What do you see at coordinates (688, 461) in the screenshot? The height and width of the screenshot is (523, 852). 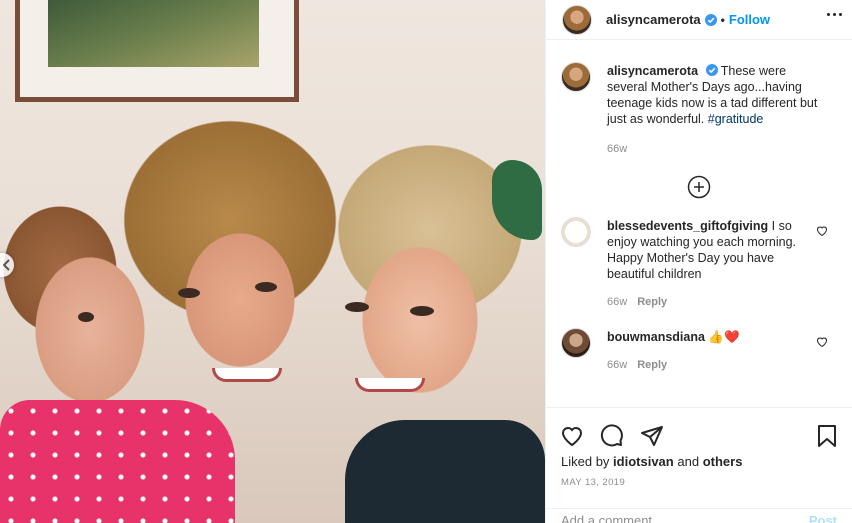 I see `likes-and: and` at bounding box center [688, 461].